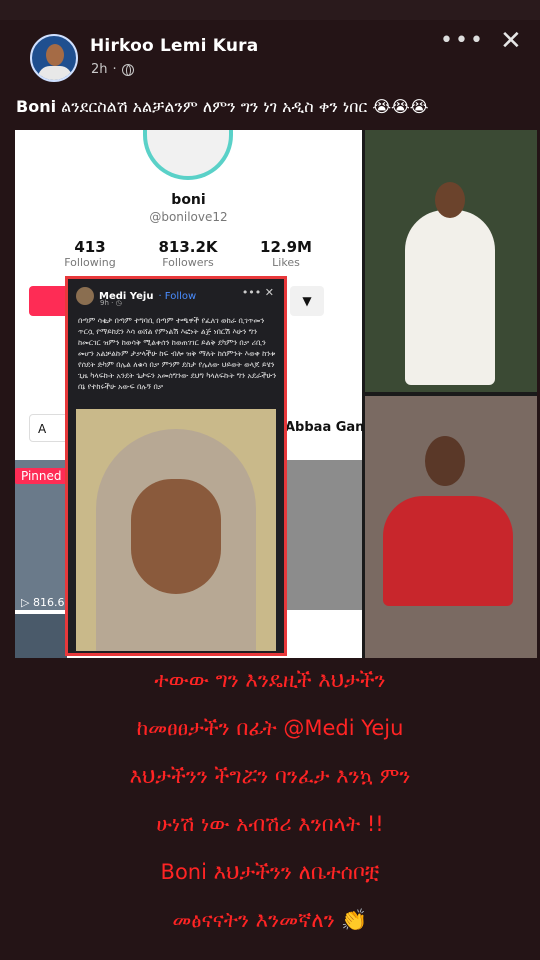 This screenshot has width=540, height=960. I want to click on caption-bold-name: Boni, so click(36, 106).